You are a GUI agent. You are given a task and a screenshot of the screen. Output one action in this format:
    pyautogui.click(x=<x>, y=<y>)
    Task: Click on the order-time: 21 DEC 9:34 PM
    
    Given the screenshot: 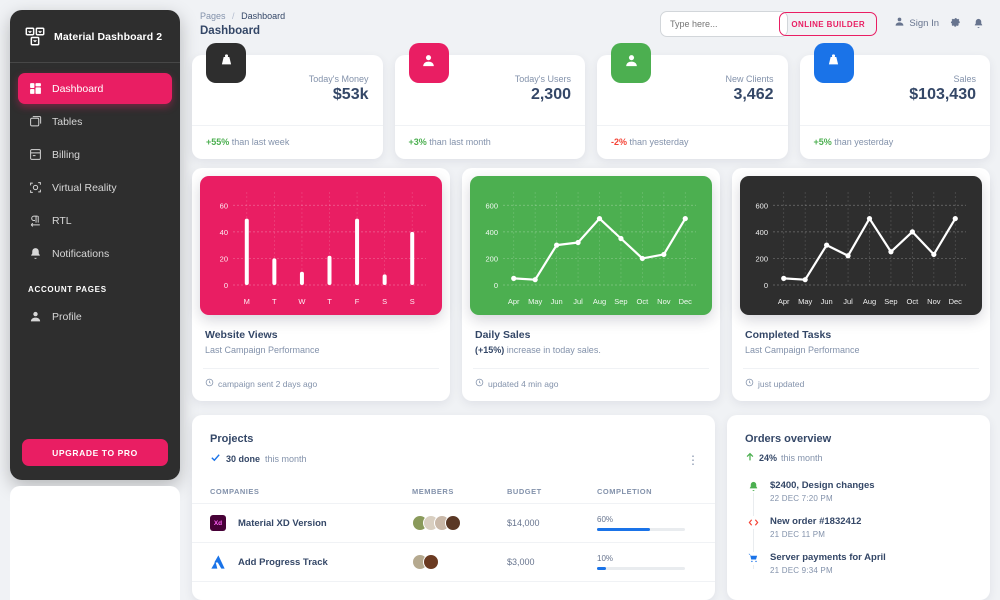 What is the action you would take?
    pyautogui.click(x=801, y=570)
    